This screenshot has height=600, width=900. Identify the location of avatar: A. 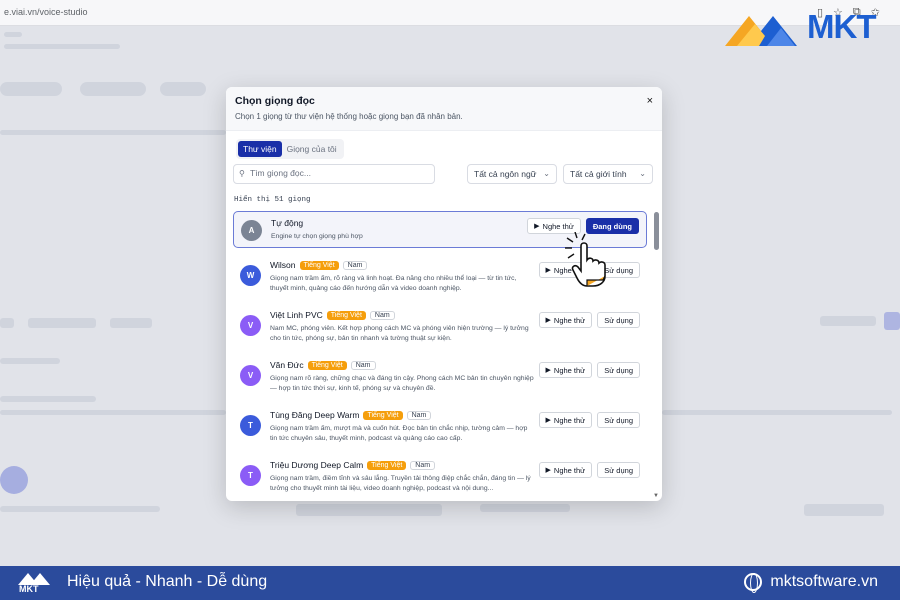
(251, 230).